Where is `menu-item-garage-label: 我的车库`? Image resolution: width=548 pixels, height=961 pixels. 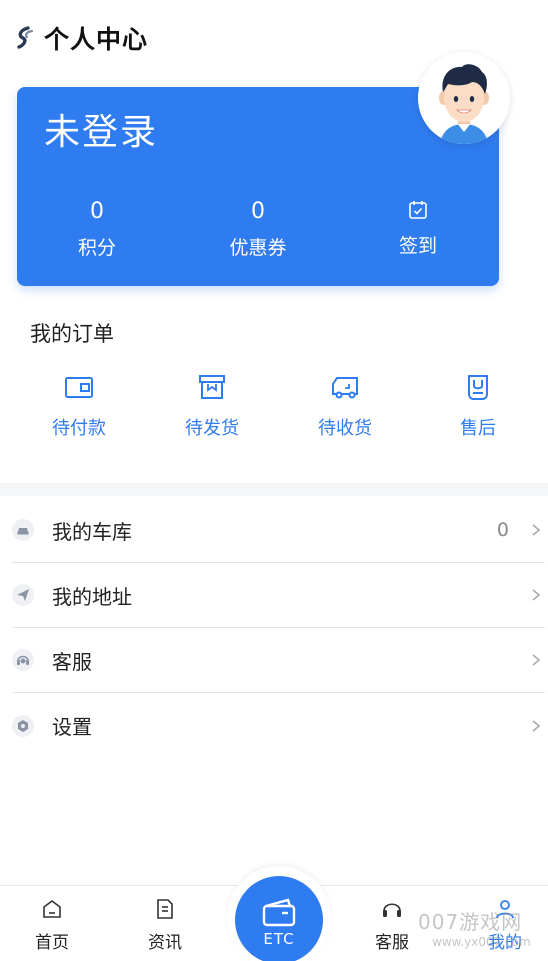
menu-item-garage-label: 我的车库 is located at coordinates (92, 531).